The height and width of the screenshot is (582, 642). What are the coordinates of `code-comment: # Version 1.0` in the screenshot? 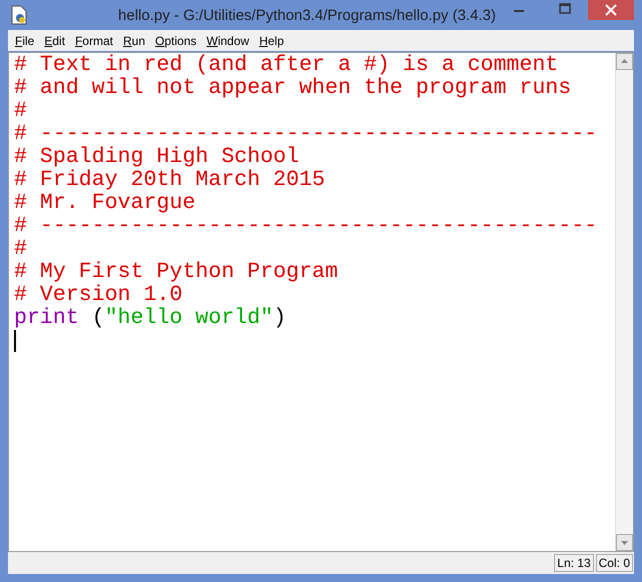 It's located at (98, 295).